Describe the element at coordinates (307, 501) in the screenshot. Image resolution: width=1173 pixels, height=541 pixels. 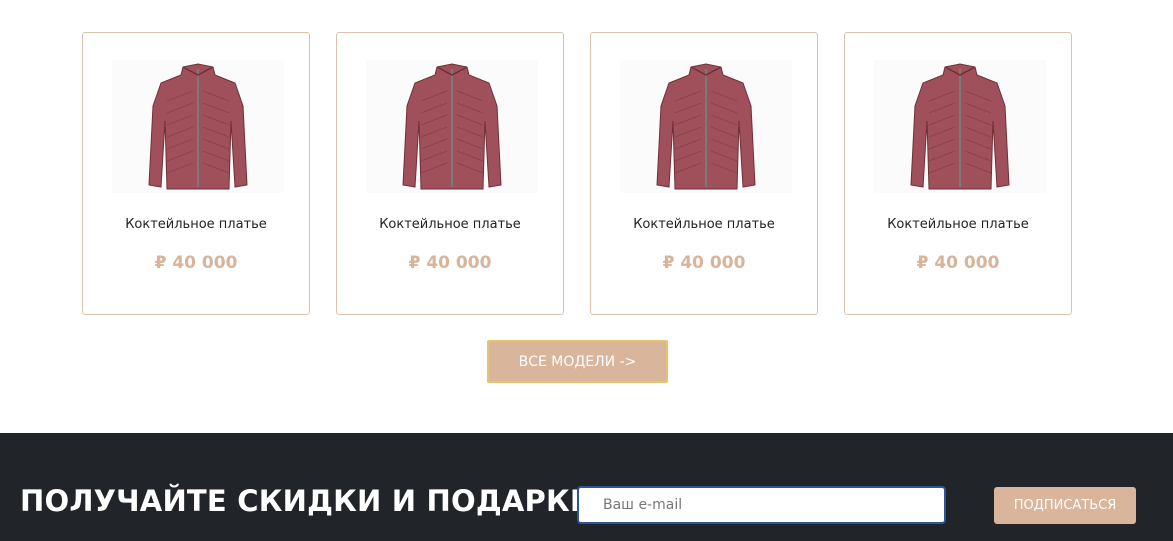
I see `promo-heading: ПОЛУЧАЙТЕ СКИДКИ И ПОДАРКИ` at that location.